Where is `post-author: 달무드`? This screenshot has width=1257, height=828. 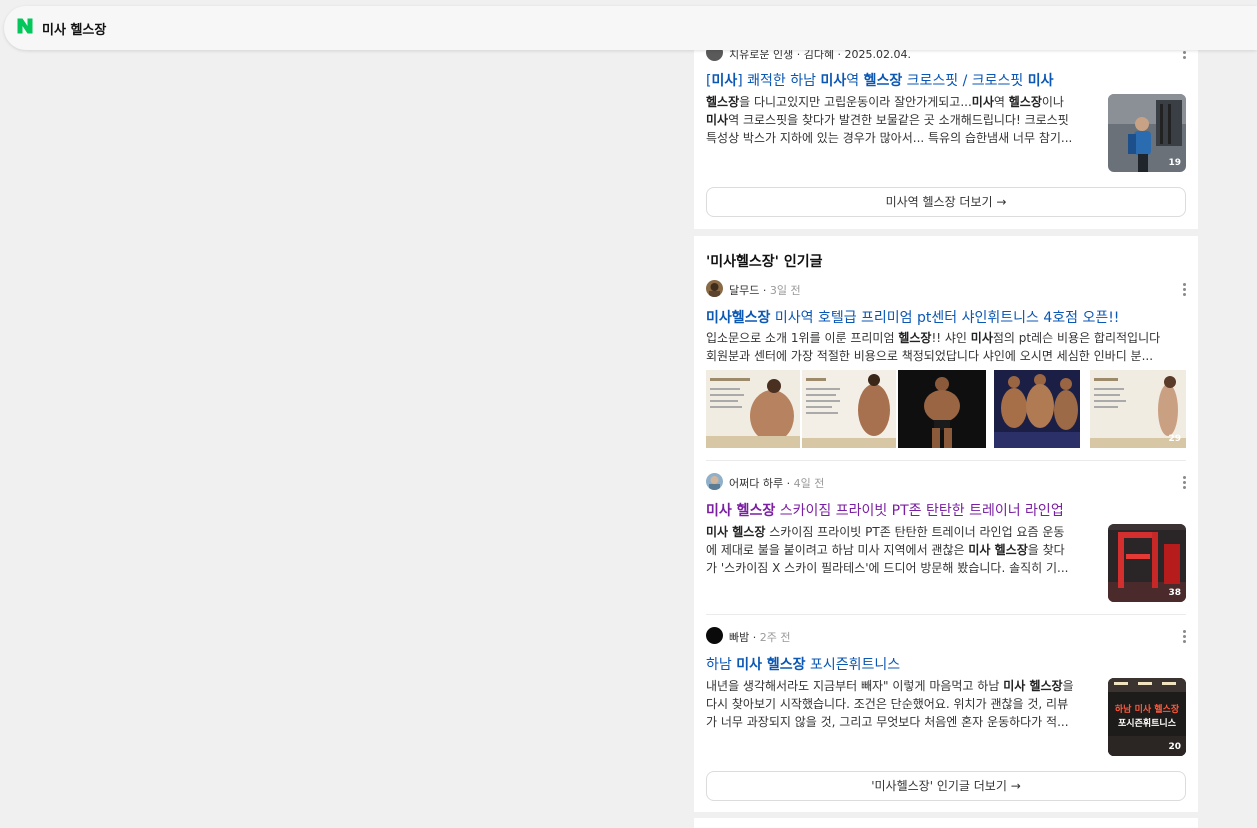
post-author: 달무드 is located at coordinates (744, 290).